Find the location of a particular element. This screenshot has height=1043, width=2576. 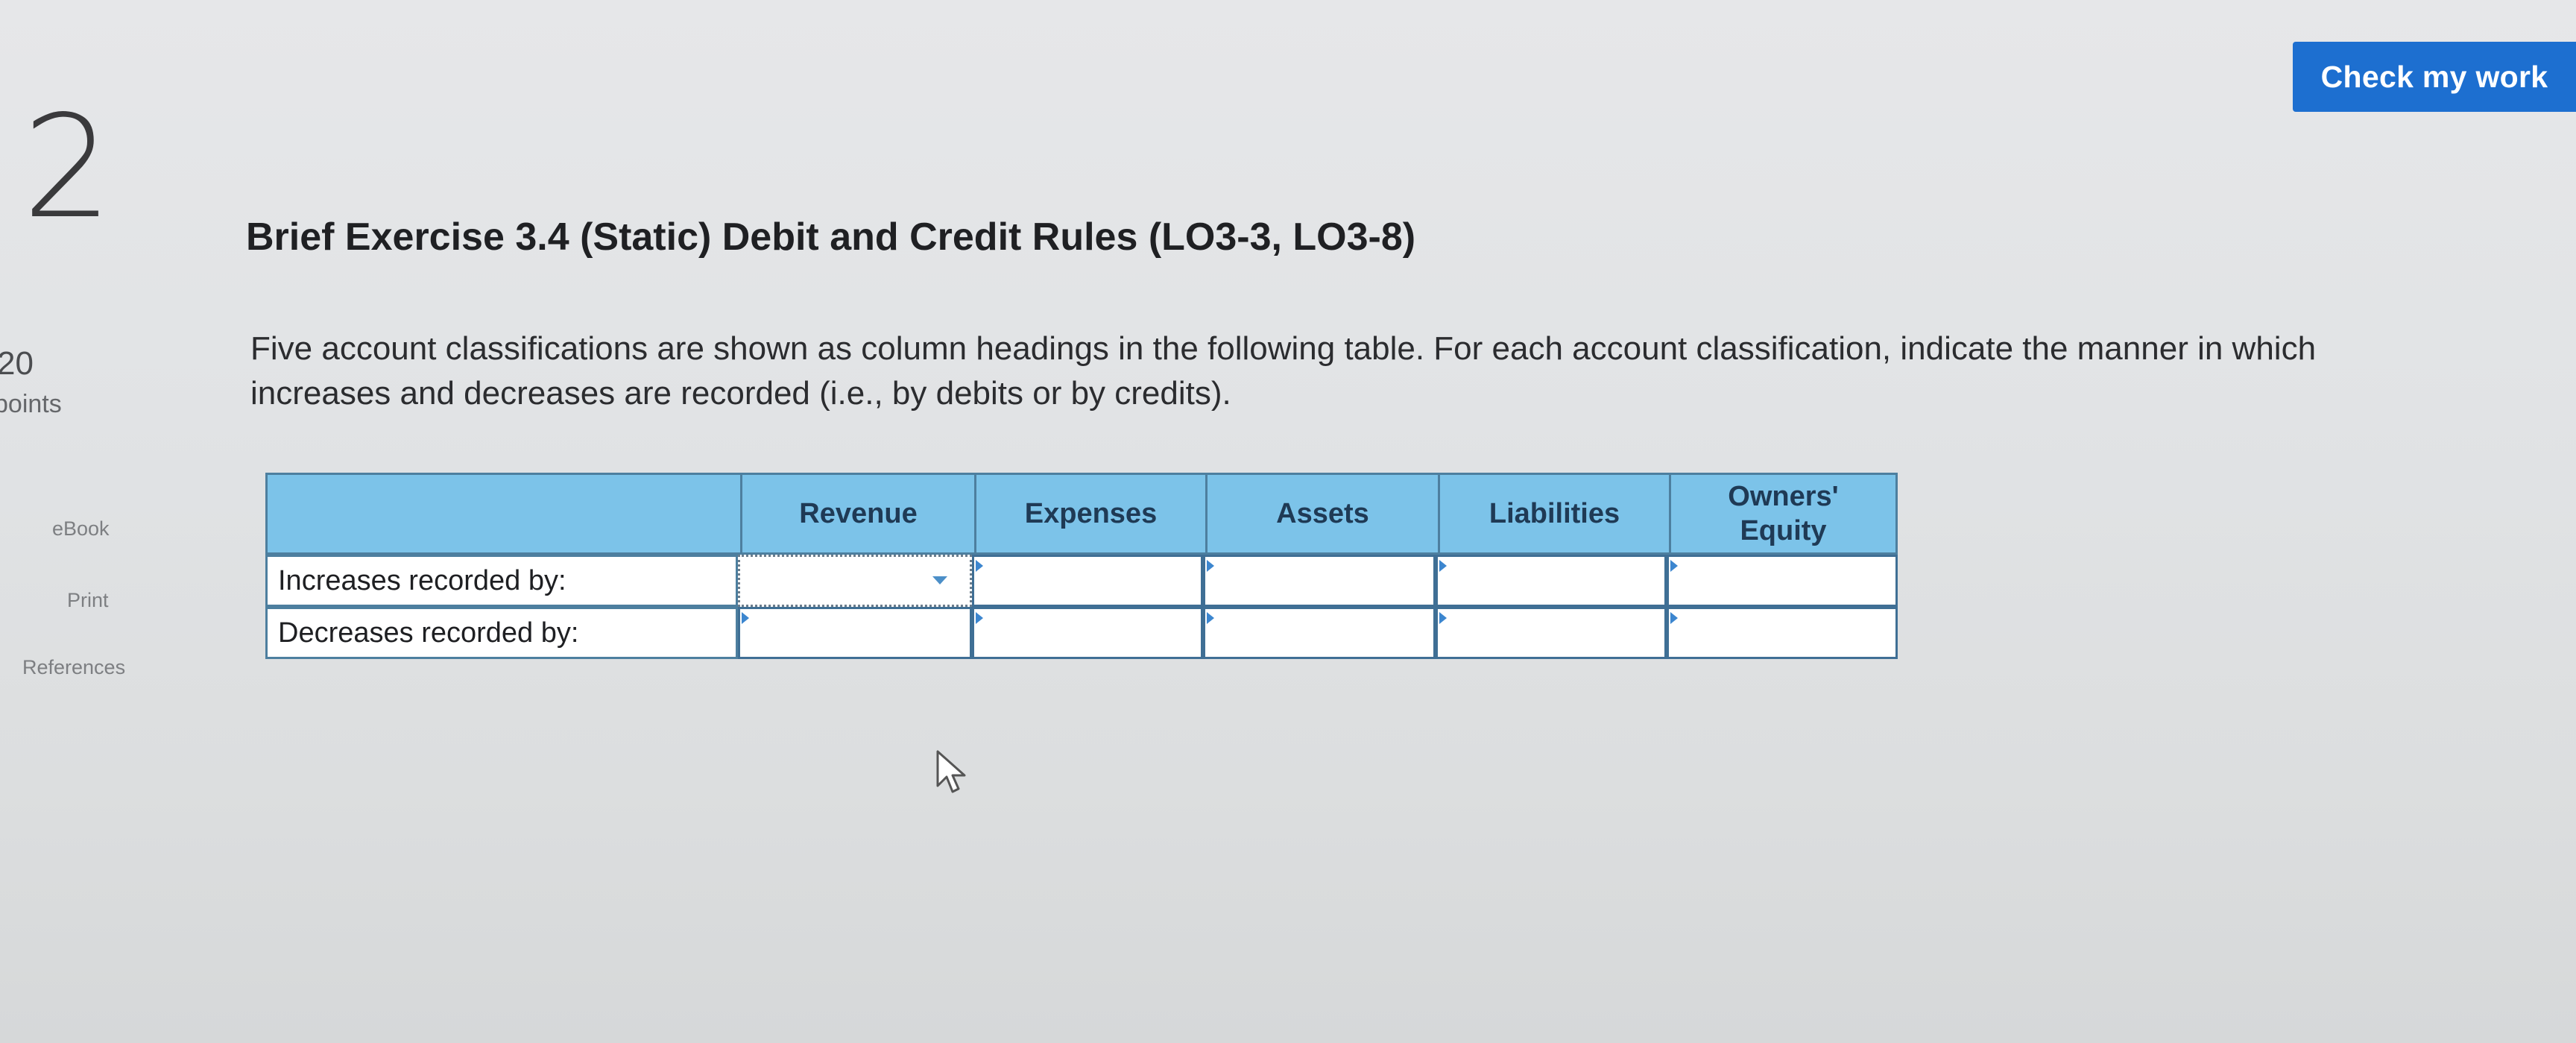

decreases-liabilities-dropdown is located at coordinates (1551, 633).